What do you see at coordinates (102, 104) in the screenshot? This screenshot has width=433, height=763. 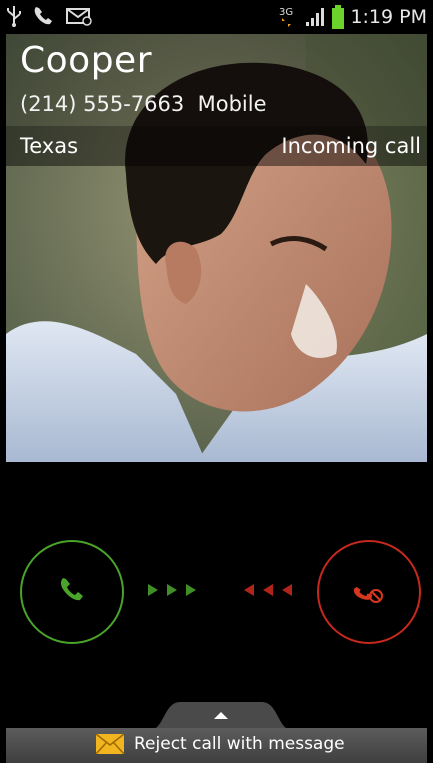 I see `phone-number: (214) 555-7663` at bounding box center [102, 104].